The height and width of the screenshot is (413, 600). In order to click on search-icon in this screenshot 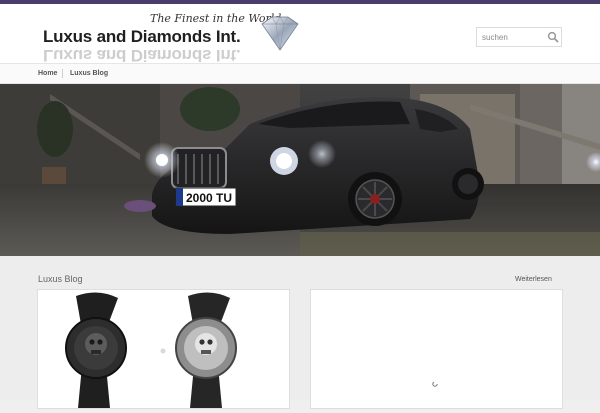, I will do `click(553, 37)`.